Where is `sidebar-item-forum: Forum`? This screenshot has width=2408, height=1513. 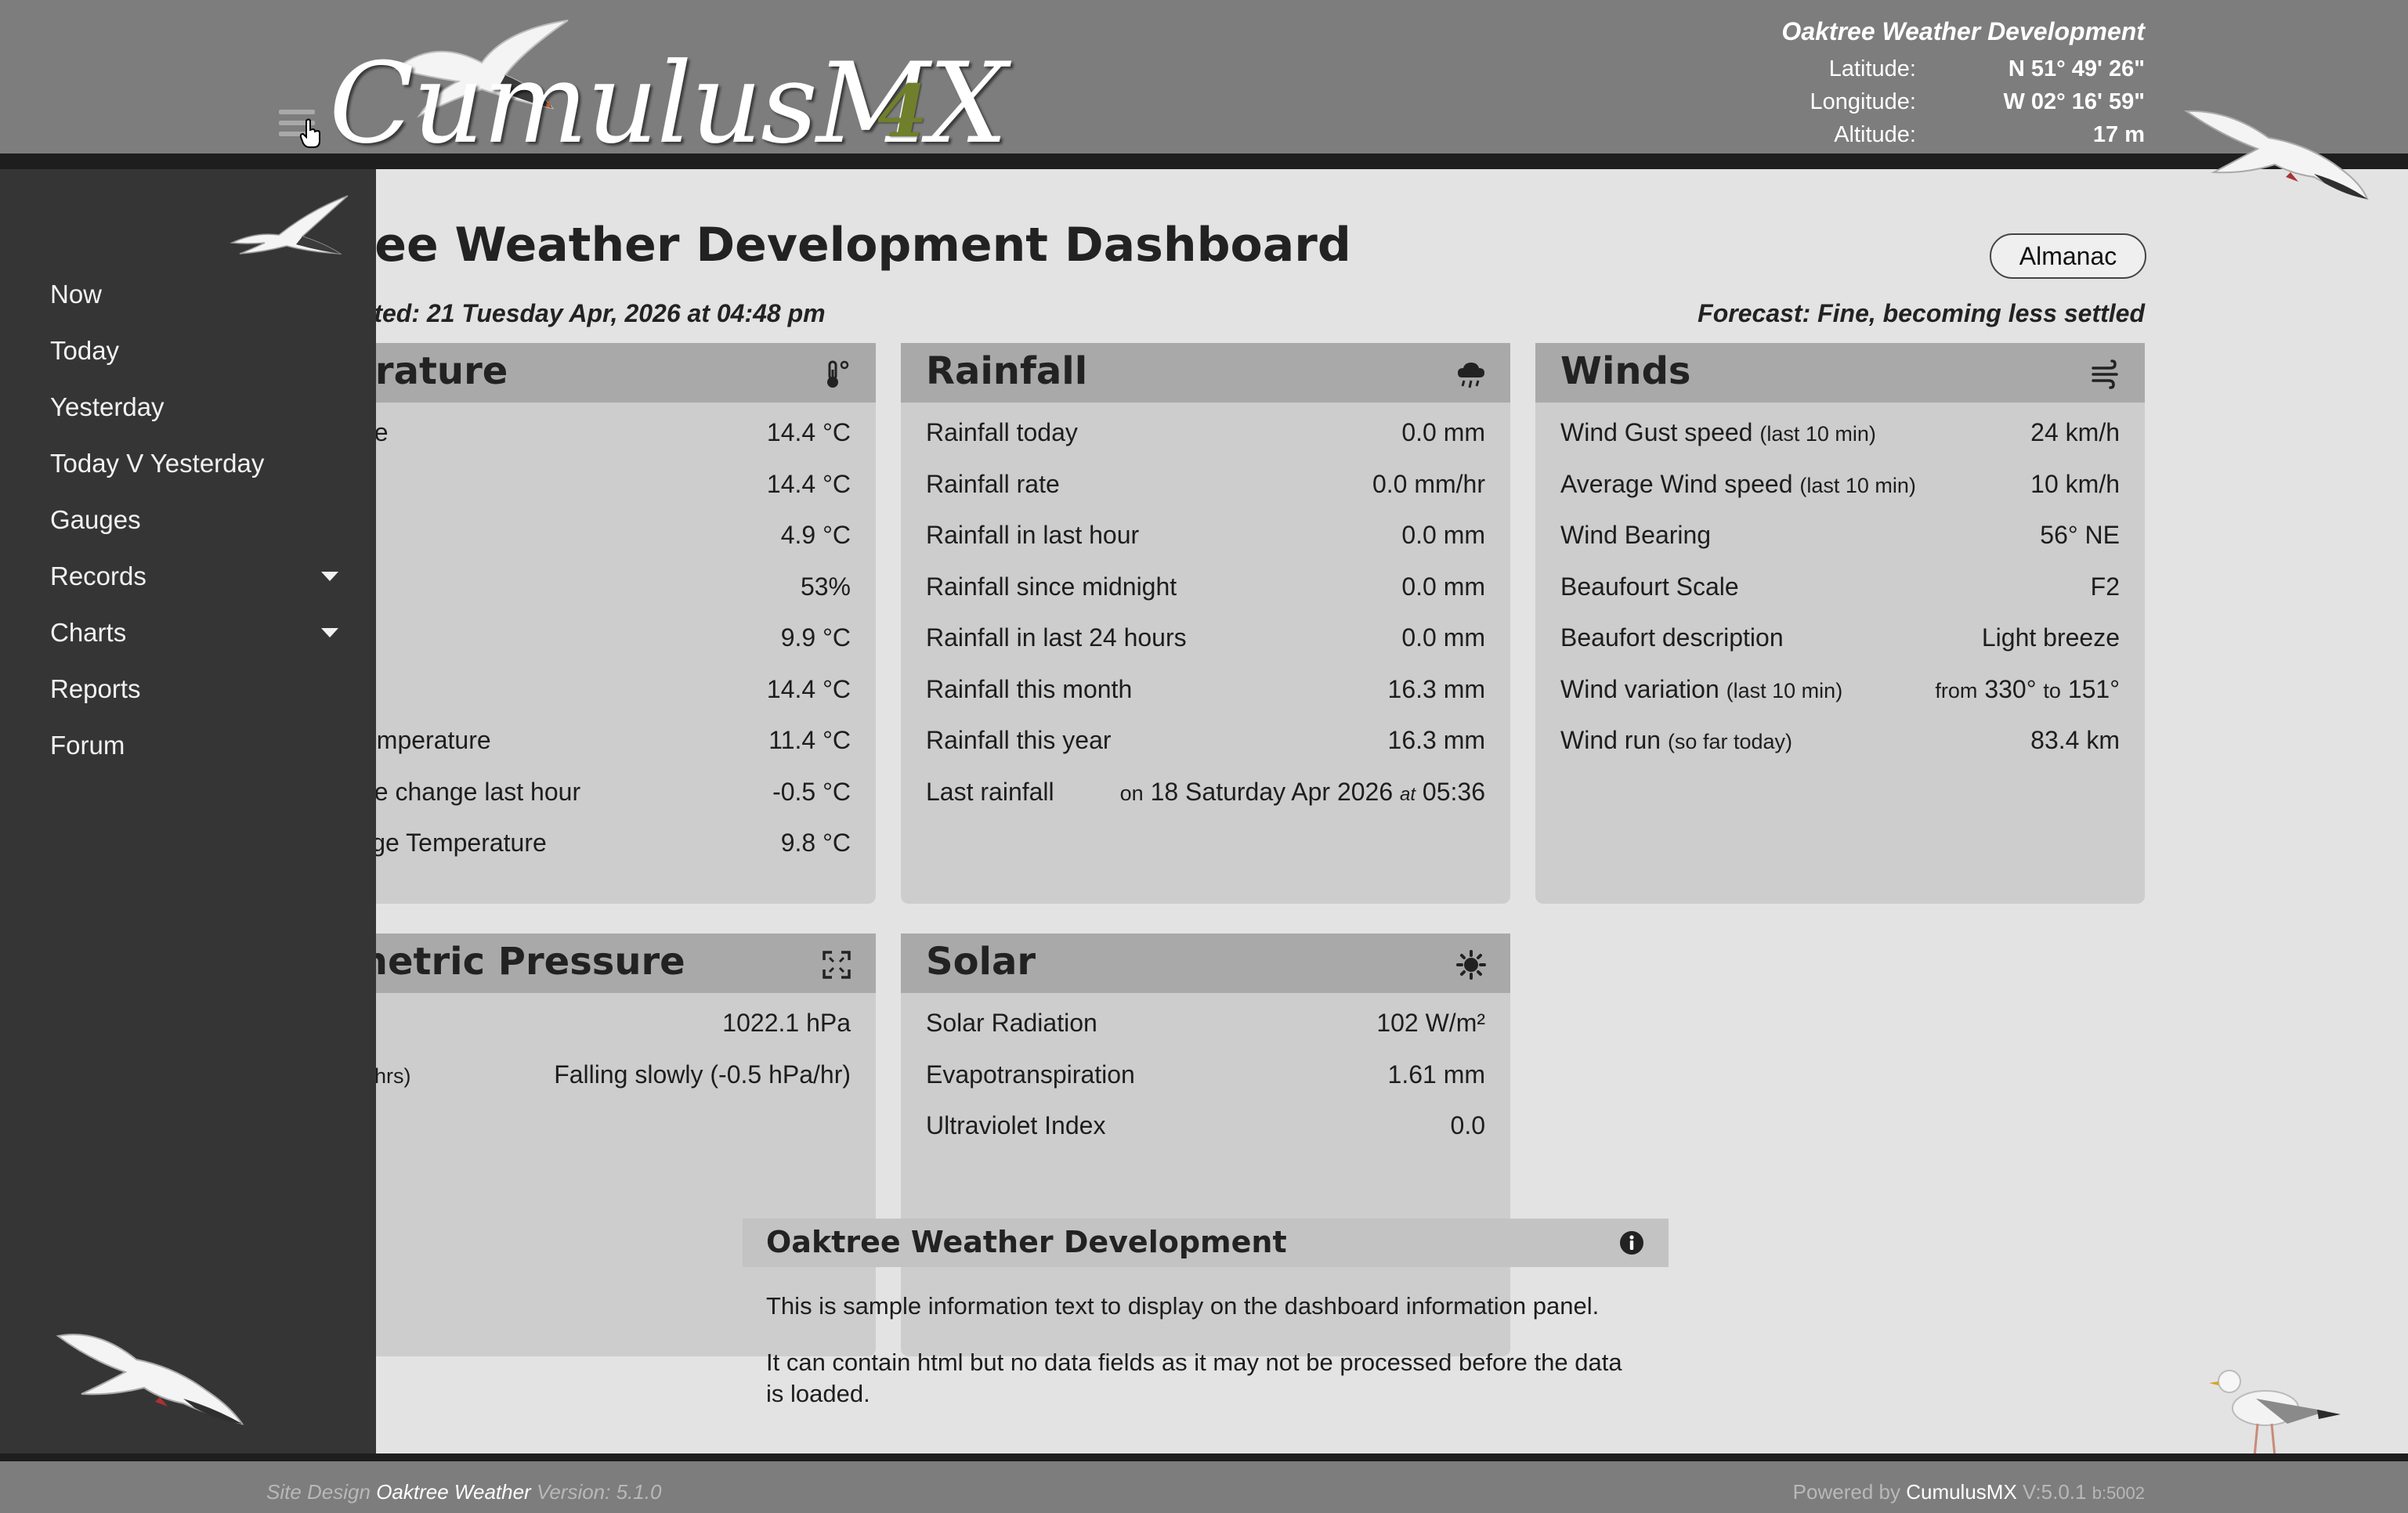
sidebar-item-forum: Forum is located at coordinates (188, 745).